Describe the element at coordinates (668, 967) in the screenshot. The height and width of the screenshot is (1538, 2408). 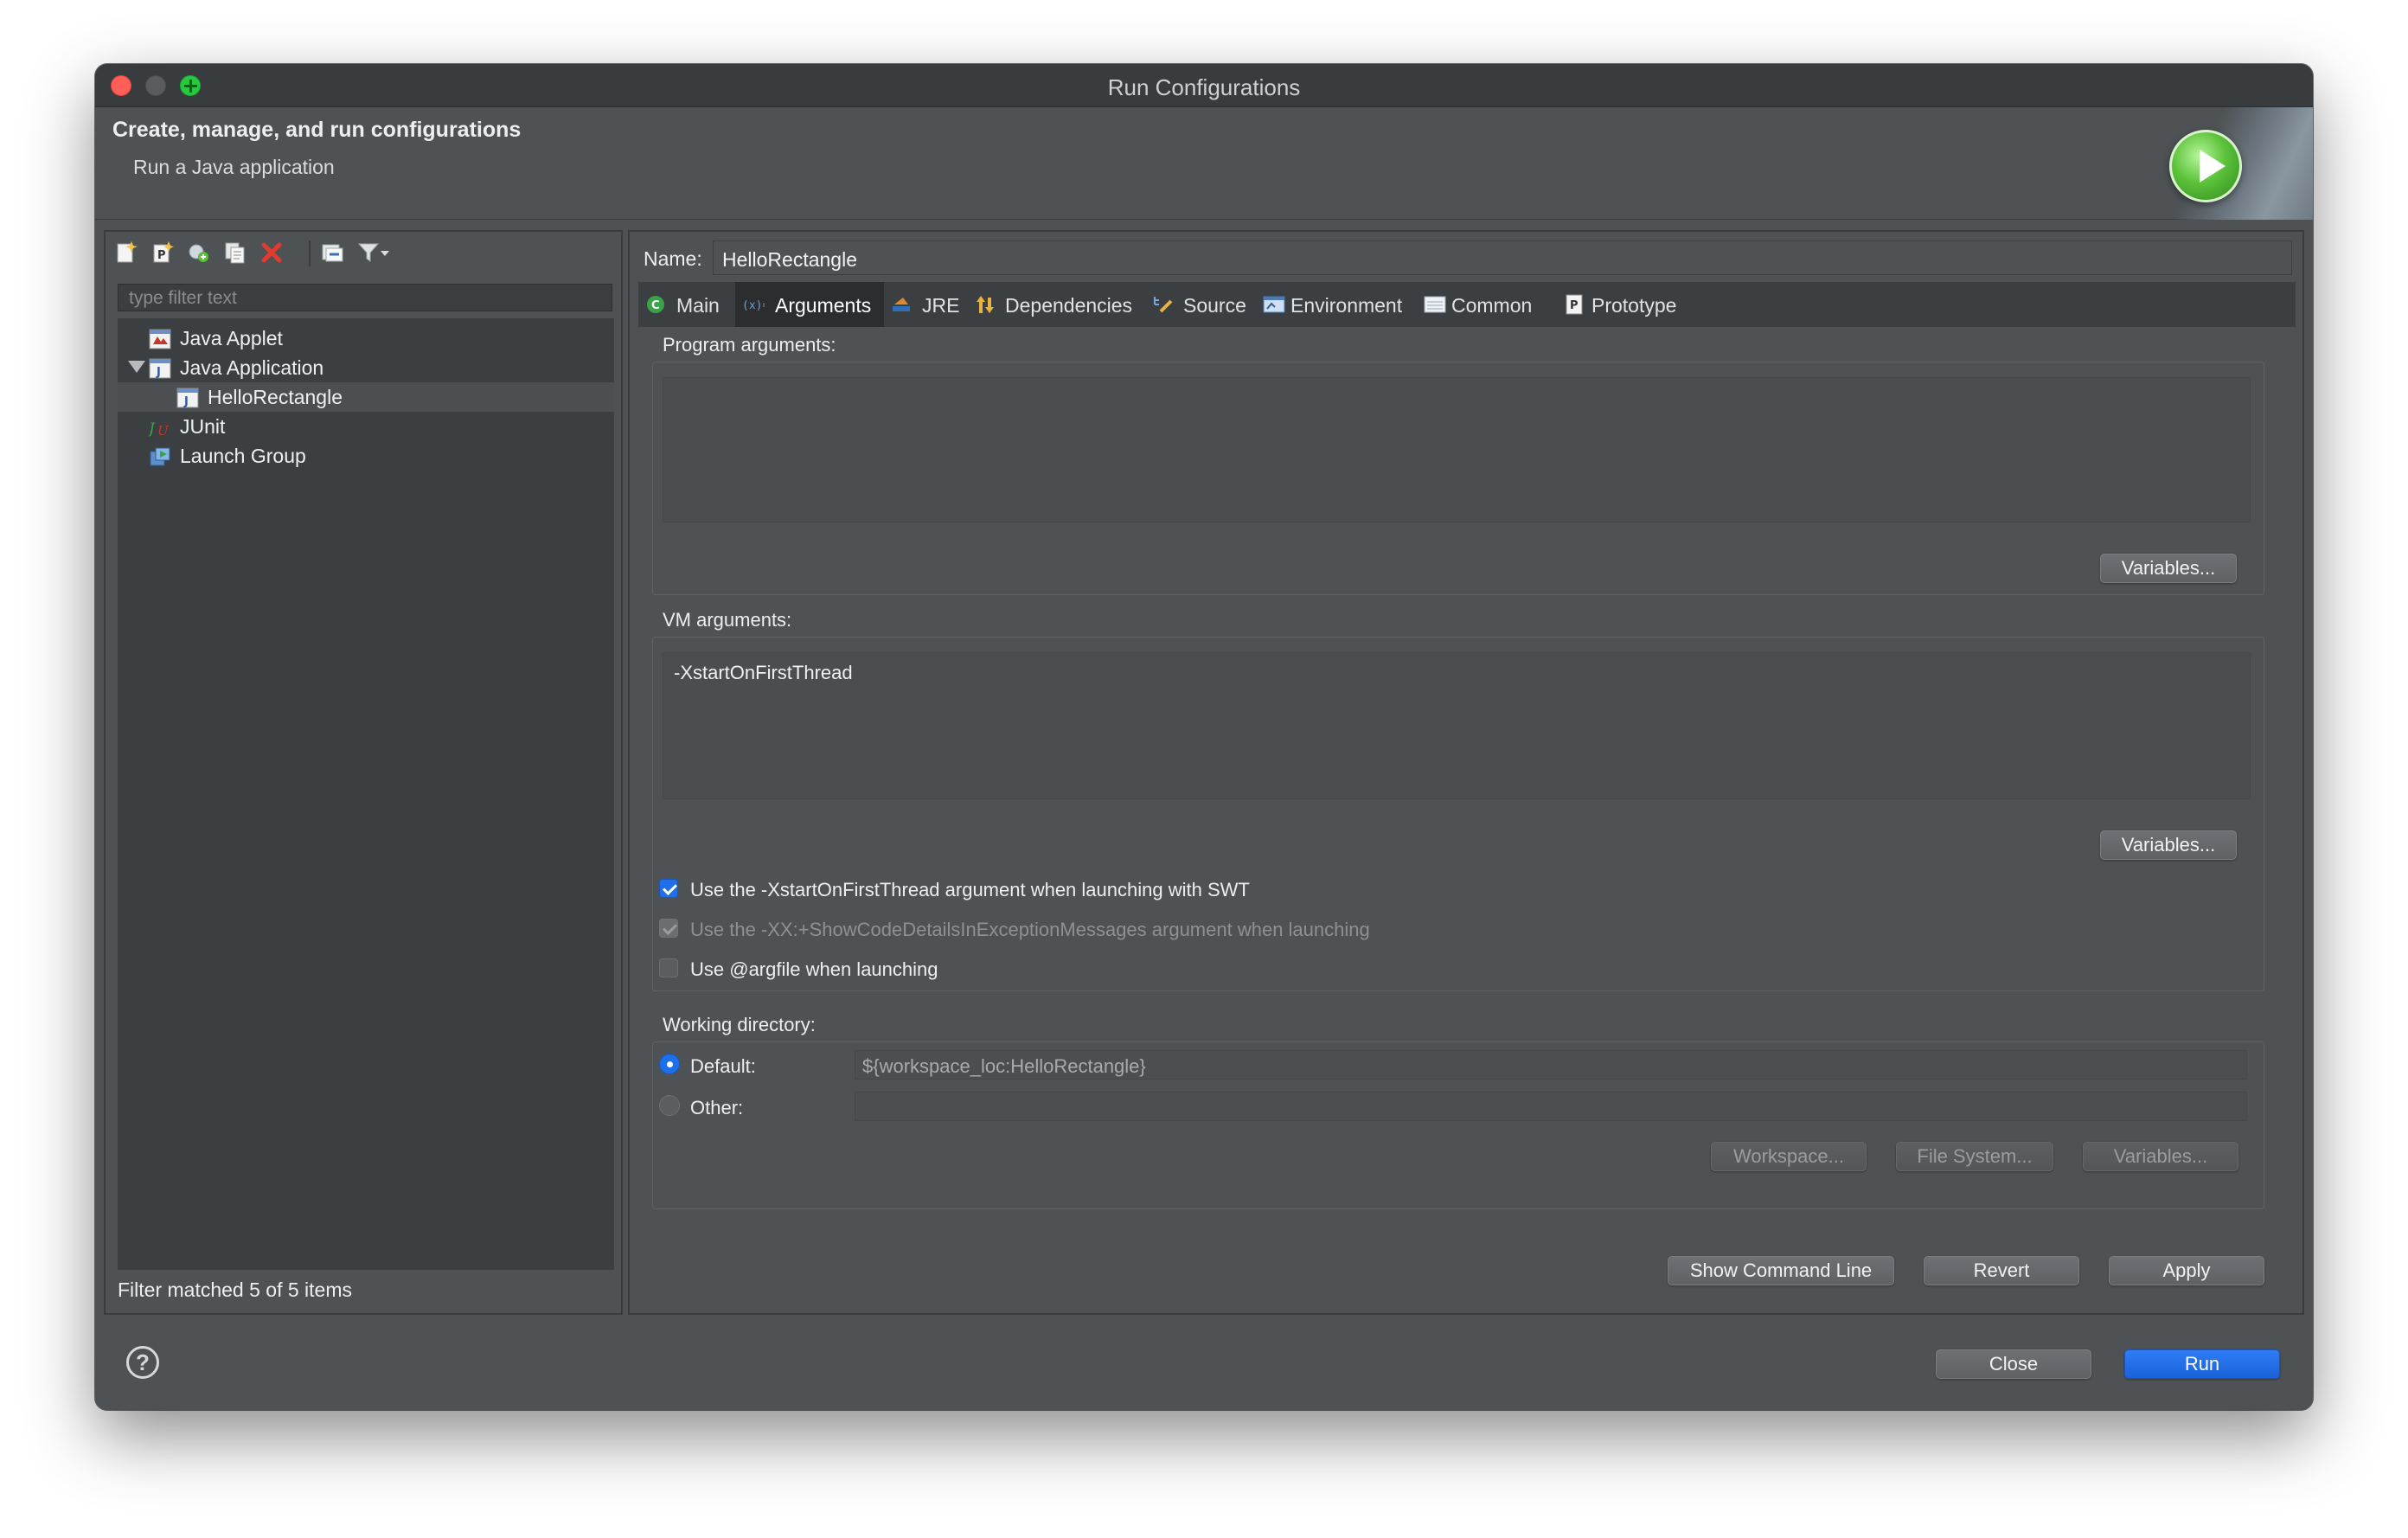
I see `argfile-checkbox` at that location.